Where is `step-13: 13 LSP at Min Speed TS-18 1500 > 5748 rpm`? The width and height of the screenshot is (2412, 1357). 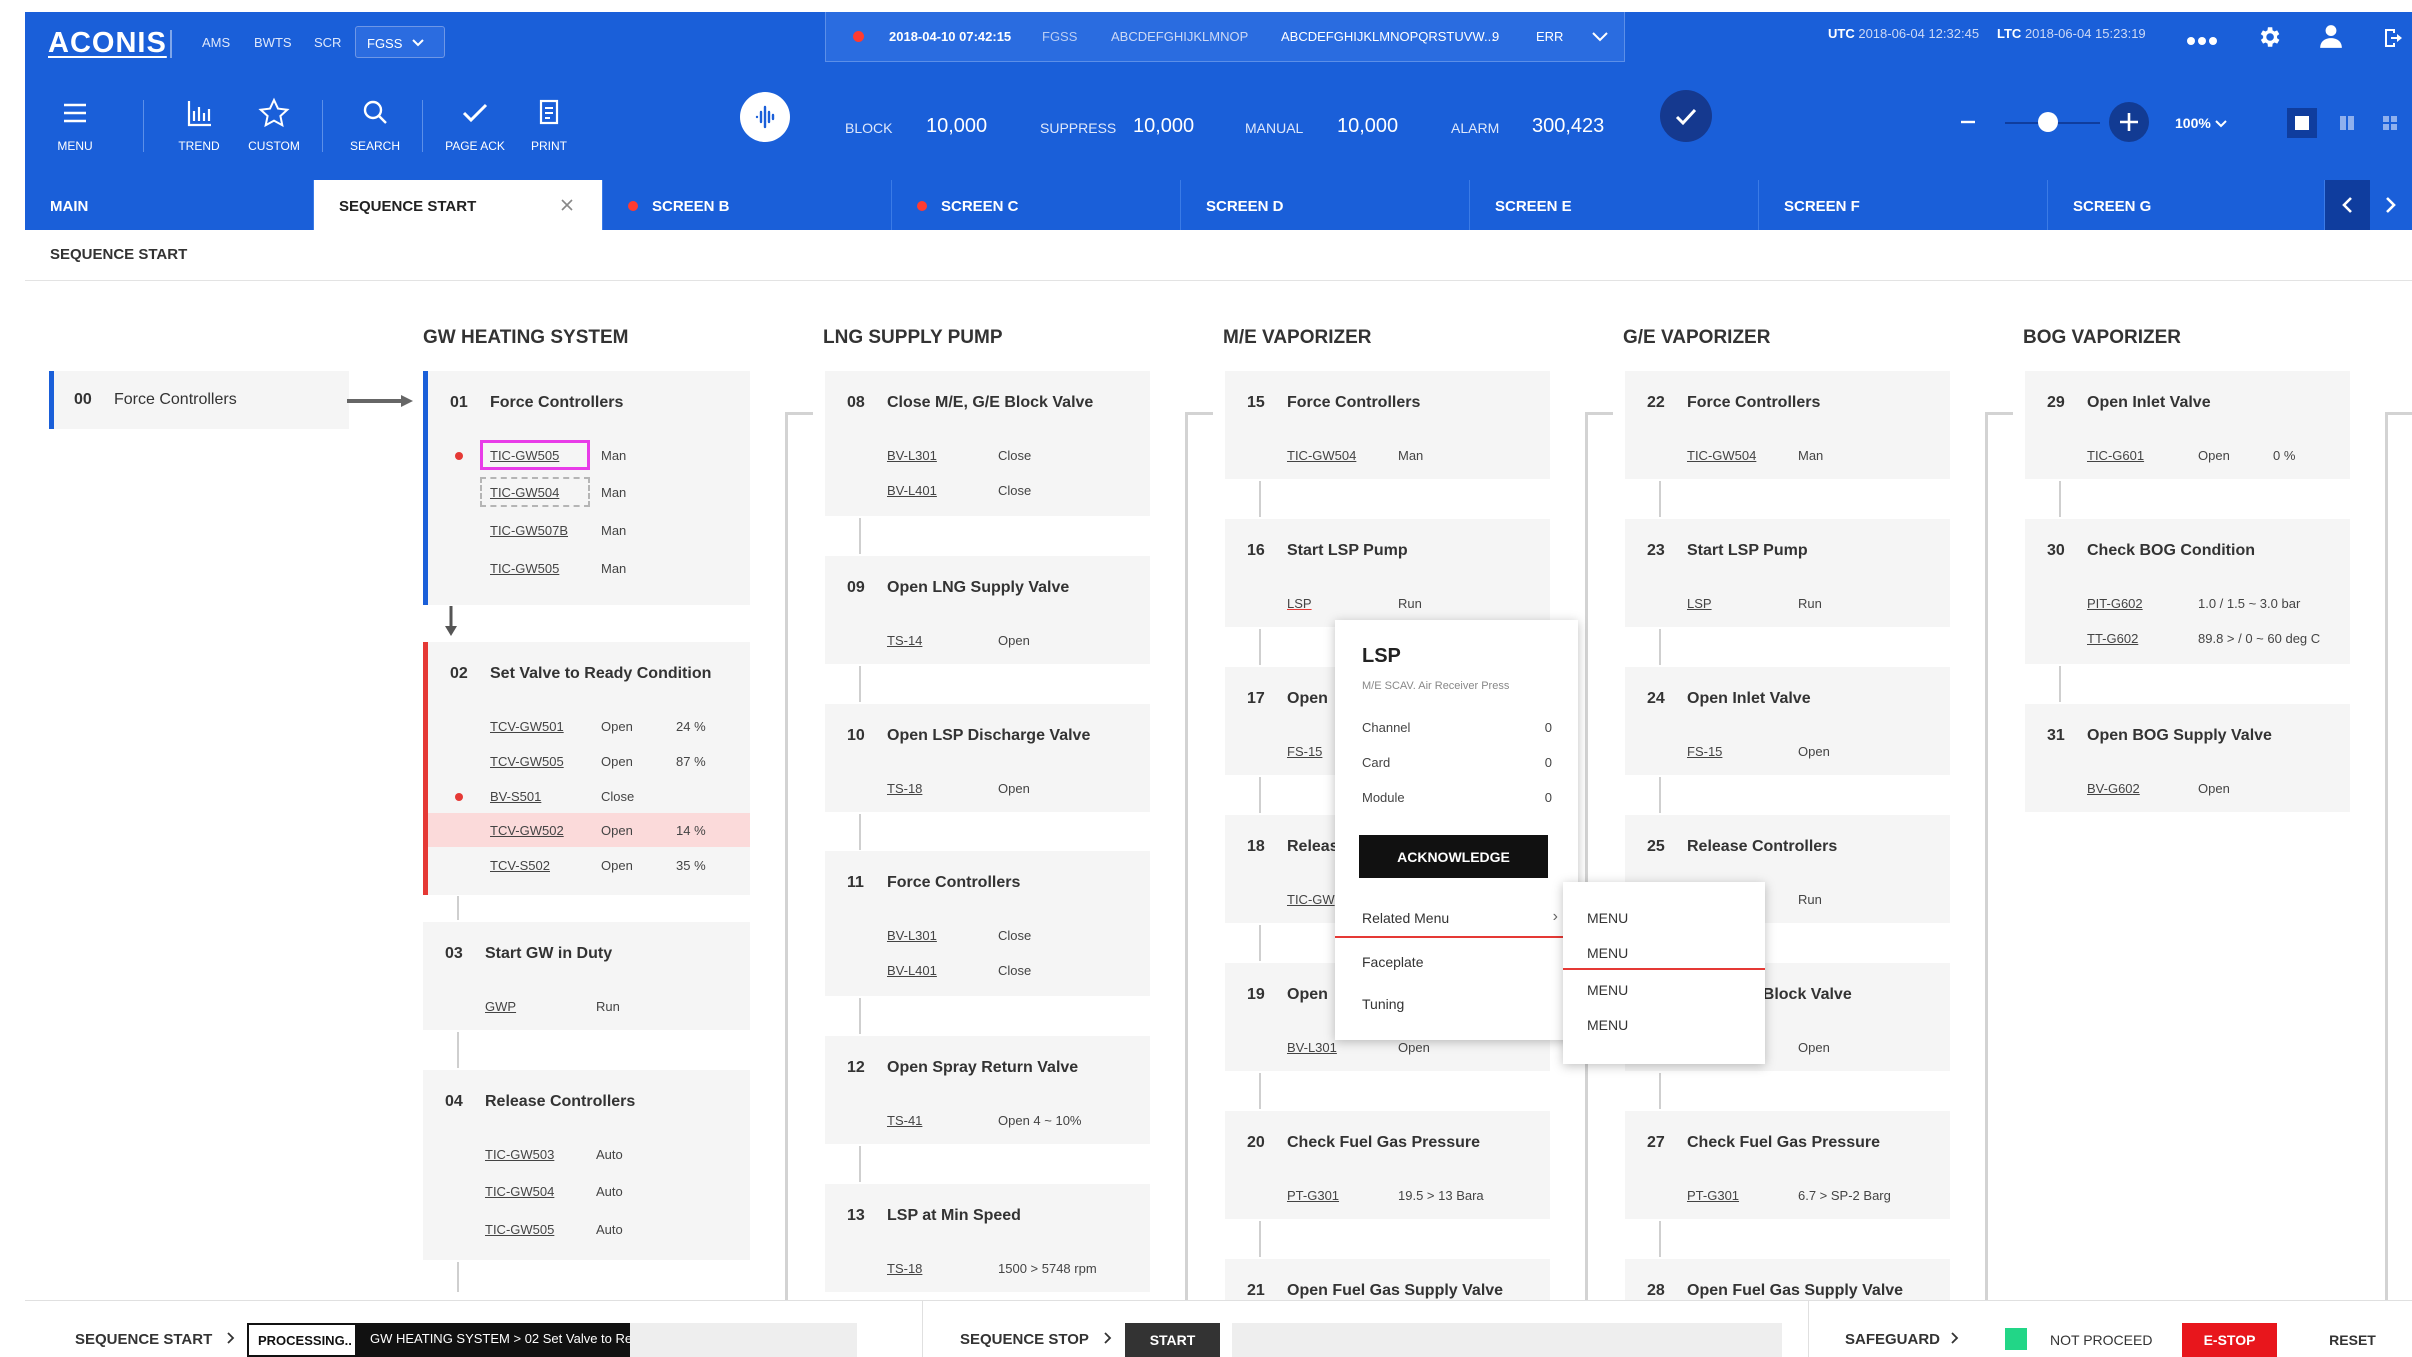
step-13: 13 LSP at Min Speed TS-18 1500 > 5748 rpm is located at coordinates (987, 1238).